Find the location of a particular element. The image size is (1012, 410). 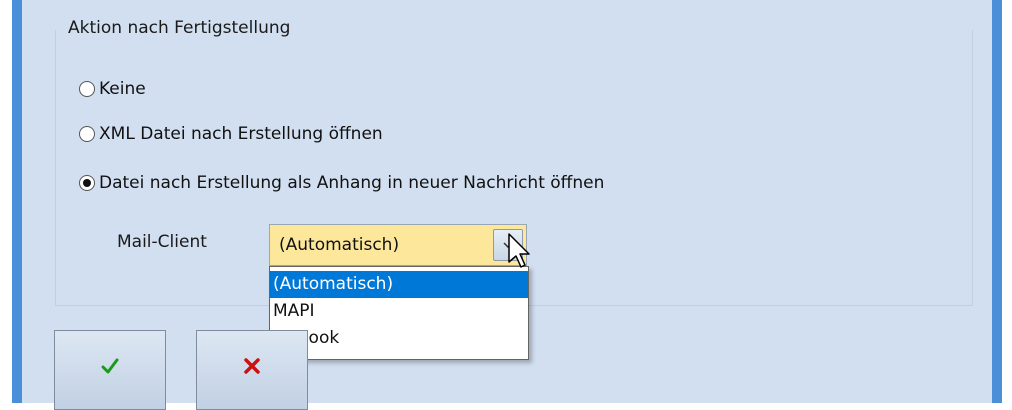

radio-label: XML Datei nach Erstellung öffnen is located at coordinates (241, 134).